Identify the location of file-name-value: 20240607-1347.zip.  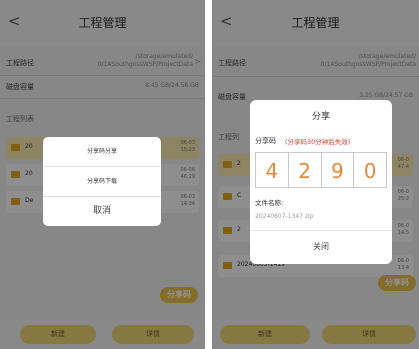
(284, 216).